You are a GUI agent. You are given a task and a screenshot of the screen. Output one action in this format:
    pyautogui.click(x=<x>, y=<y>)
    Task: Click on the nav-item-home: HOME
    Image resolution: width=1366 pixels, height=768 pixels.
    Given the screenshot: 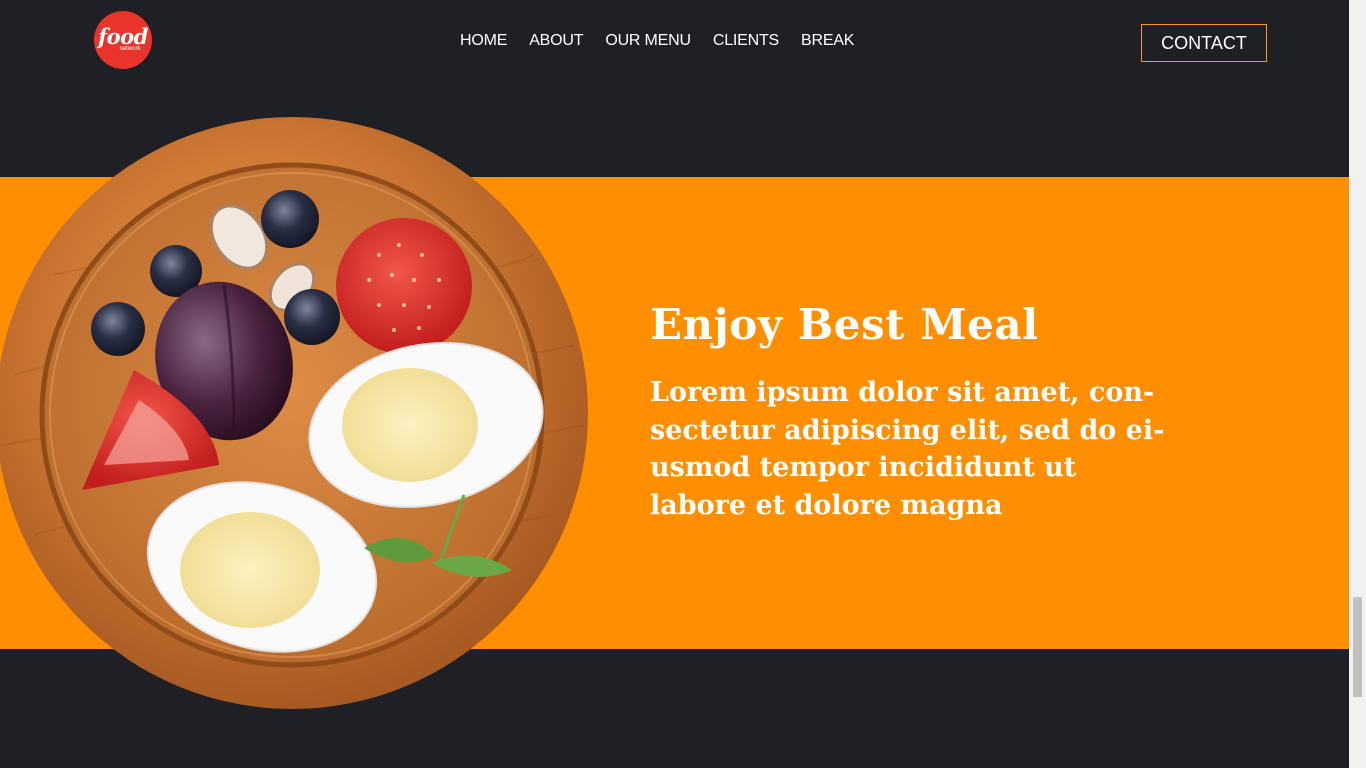 What is the action you would take?
    pyautogui.click(x=483, y=41)
    